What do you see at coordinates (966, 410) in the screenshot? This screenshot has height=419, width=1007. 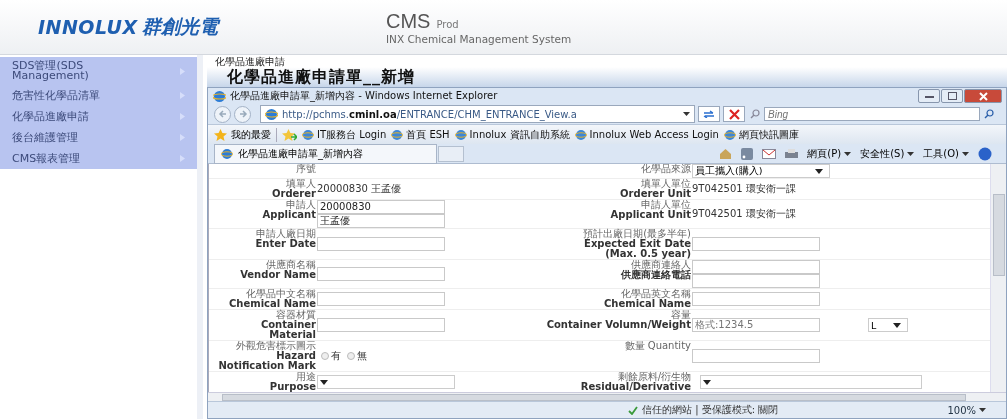 I see `zoom-level: 100%` at bounding box center [966, 410].